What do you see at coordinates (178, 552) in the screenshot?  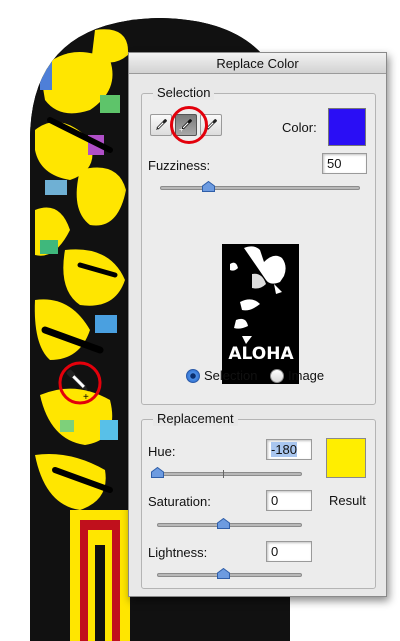 I see `lightness-label: Lightness:` at bounding box center [178, 552].